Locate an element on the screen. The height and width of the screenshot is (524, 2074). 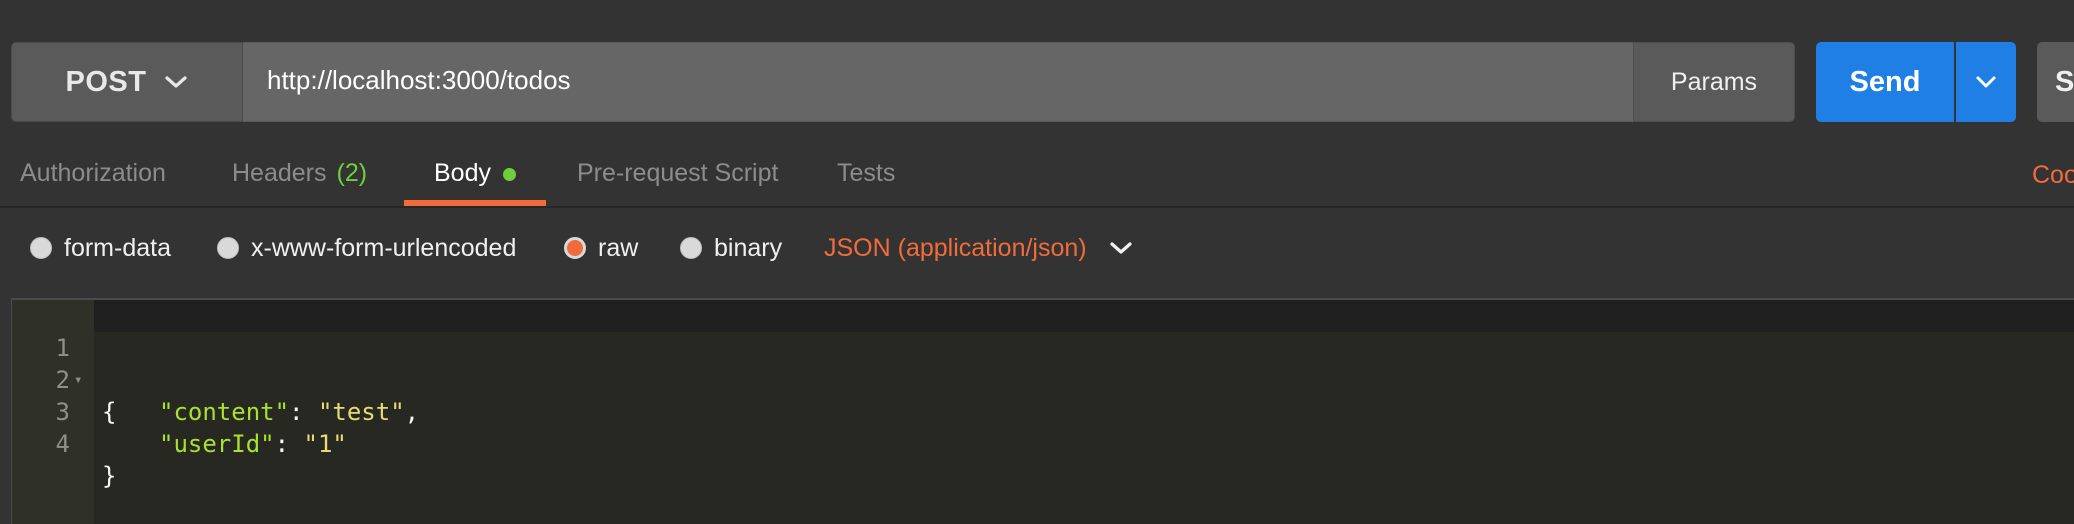
tab-authorization: Authorization is located at coordinates (93, 173).